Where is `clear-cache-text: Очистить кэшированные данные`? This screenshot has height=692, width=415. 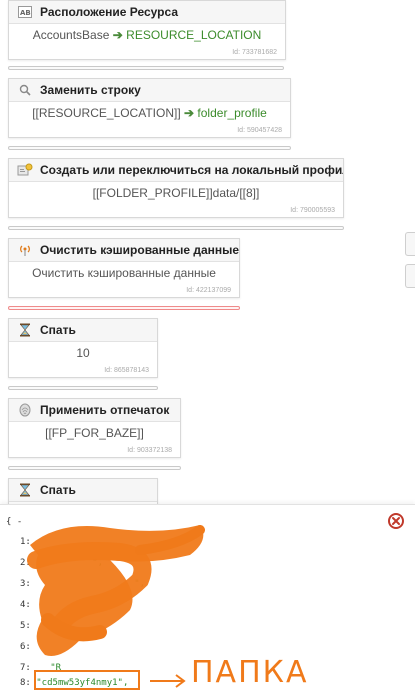 clear-cache-text: Очистить кэшированные данные is located at coordinates (124, 273).